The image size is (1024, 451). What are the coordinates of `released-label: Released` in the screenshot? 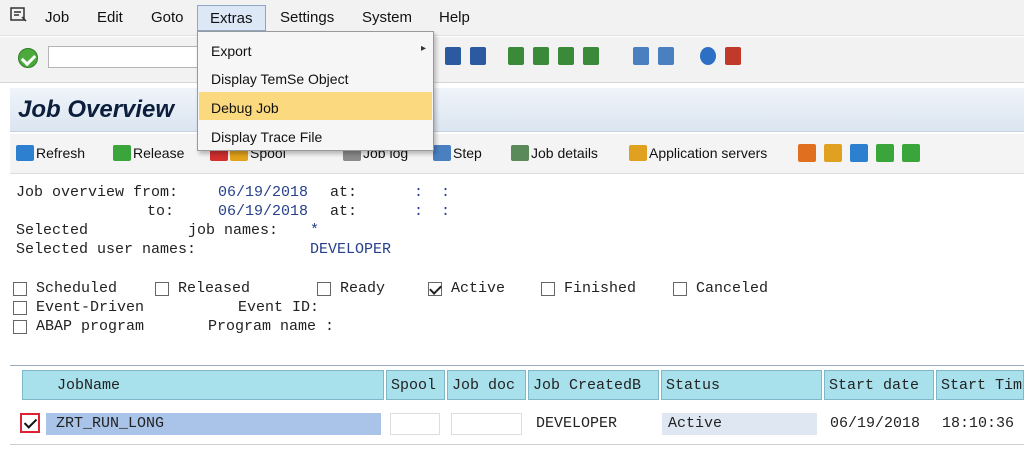 It's located at (214, 288).